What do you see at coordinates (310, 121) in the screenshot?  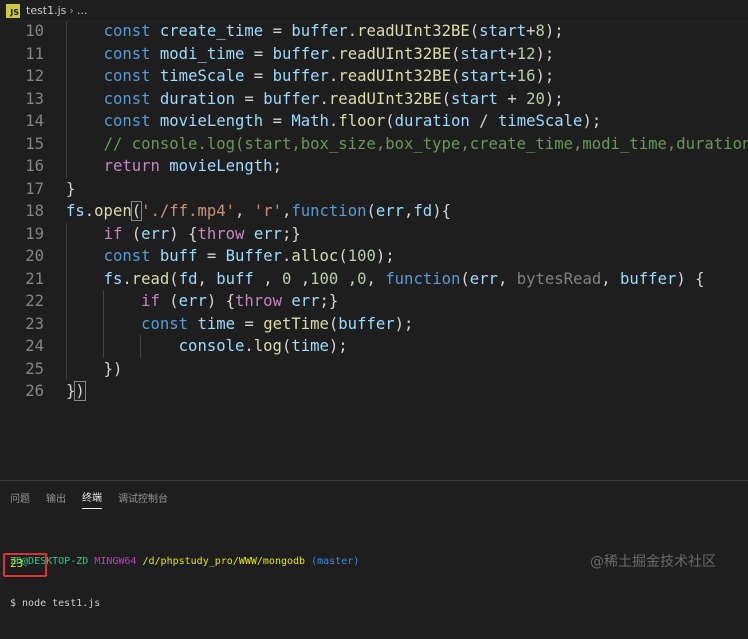 I see `code-token: Math` at bounding box center [310, 121].